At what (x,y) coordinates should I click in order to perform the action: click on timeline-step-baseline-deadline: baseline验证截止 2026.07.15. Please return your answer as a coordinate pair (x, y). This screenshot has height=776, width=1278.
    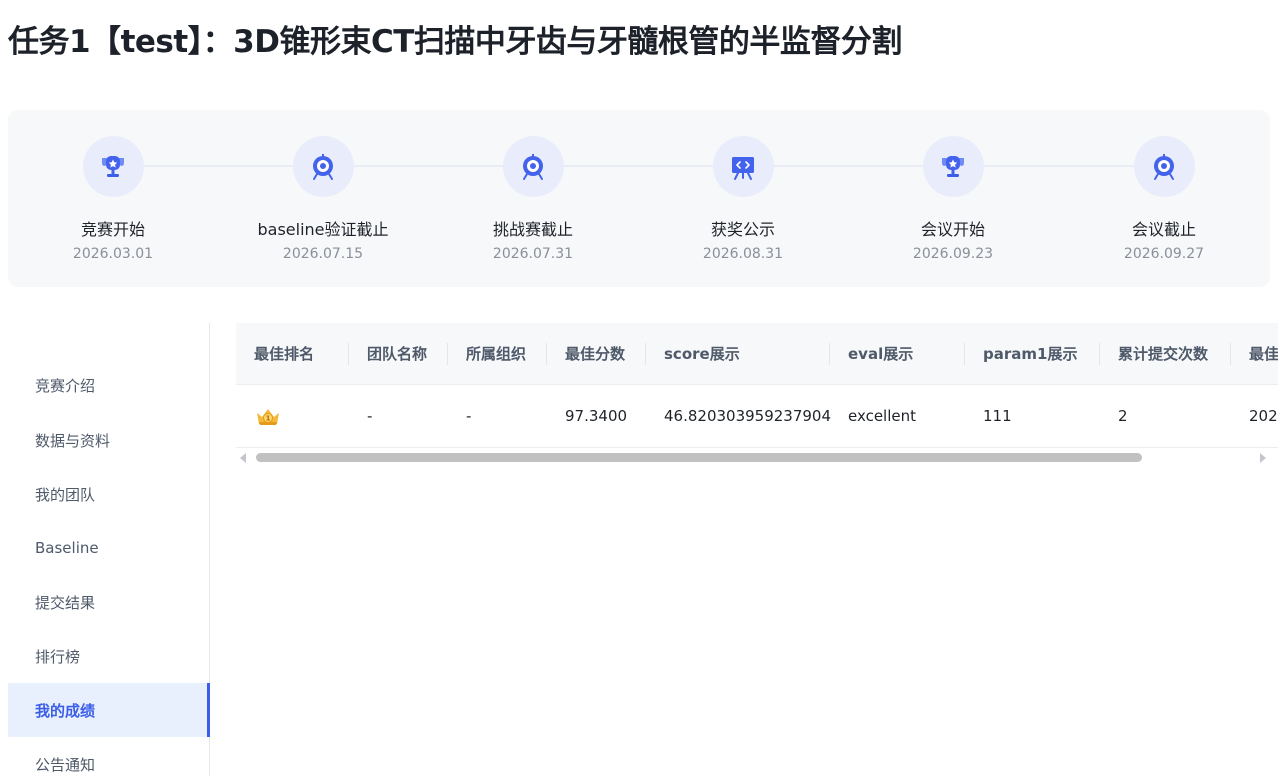
    Looking at the image, I should click on (323, 199).